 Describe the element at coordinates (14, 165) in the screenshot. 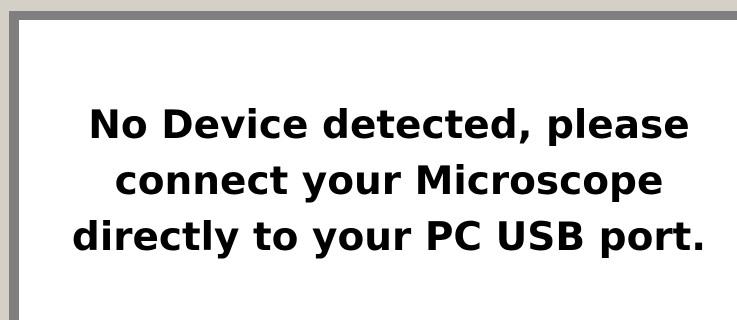

I see `window-border-left` at that location.